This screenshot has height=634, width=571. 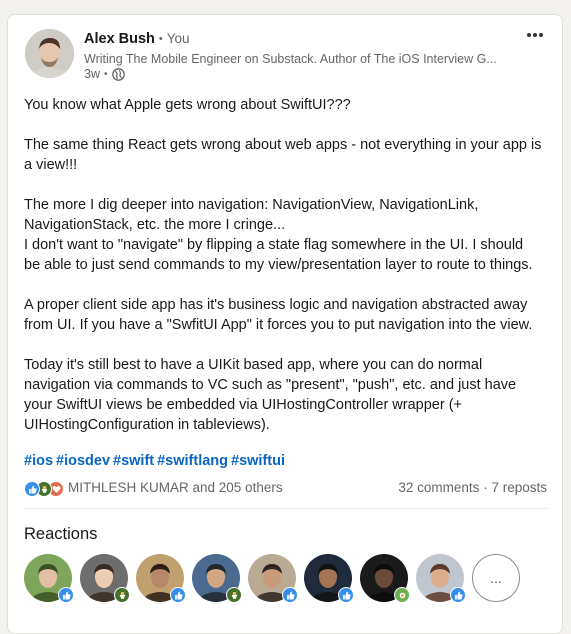 What do you see at coordinates (147, 425) in the screenshot?
I see `post-line: UIHostingConfiguration in tableviews).` at bounding box center [147, 425].